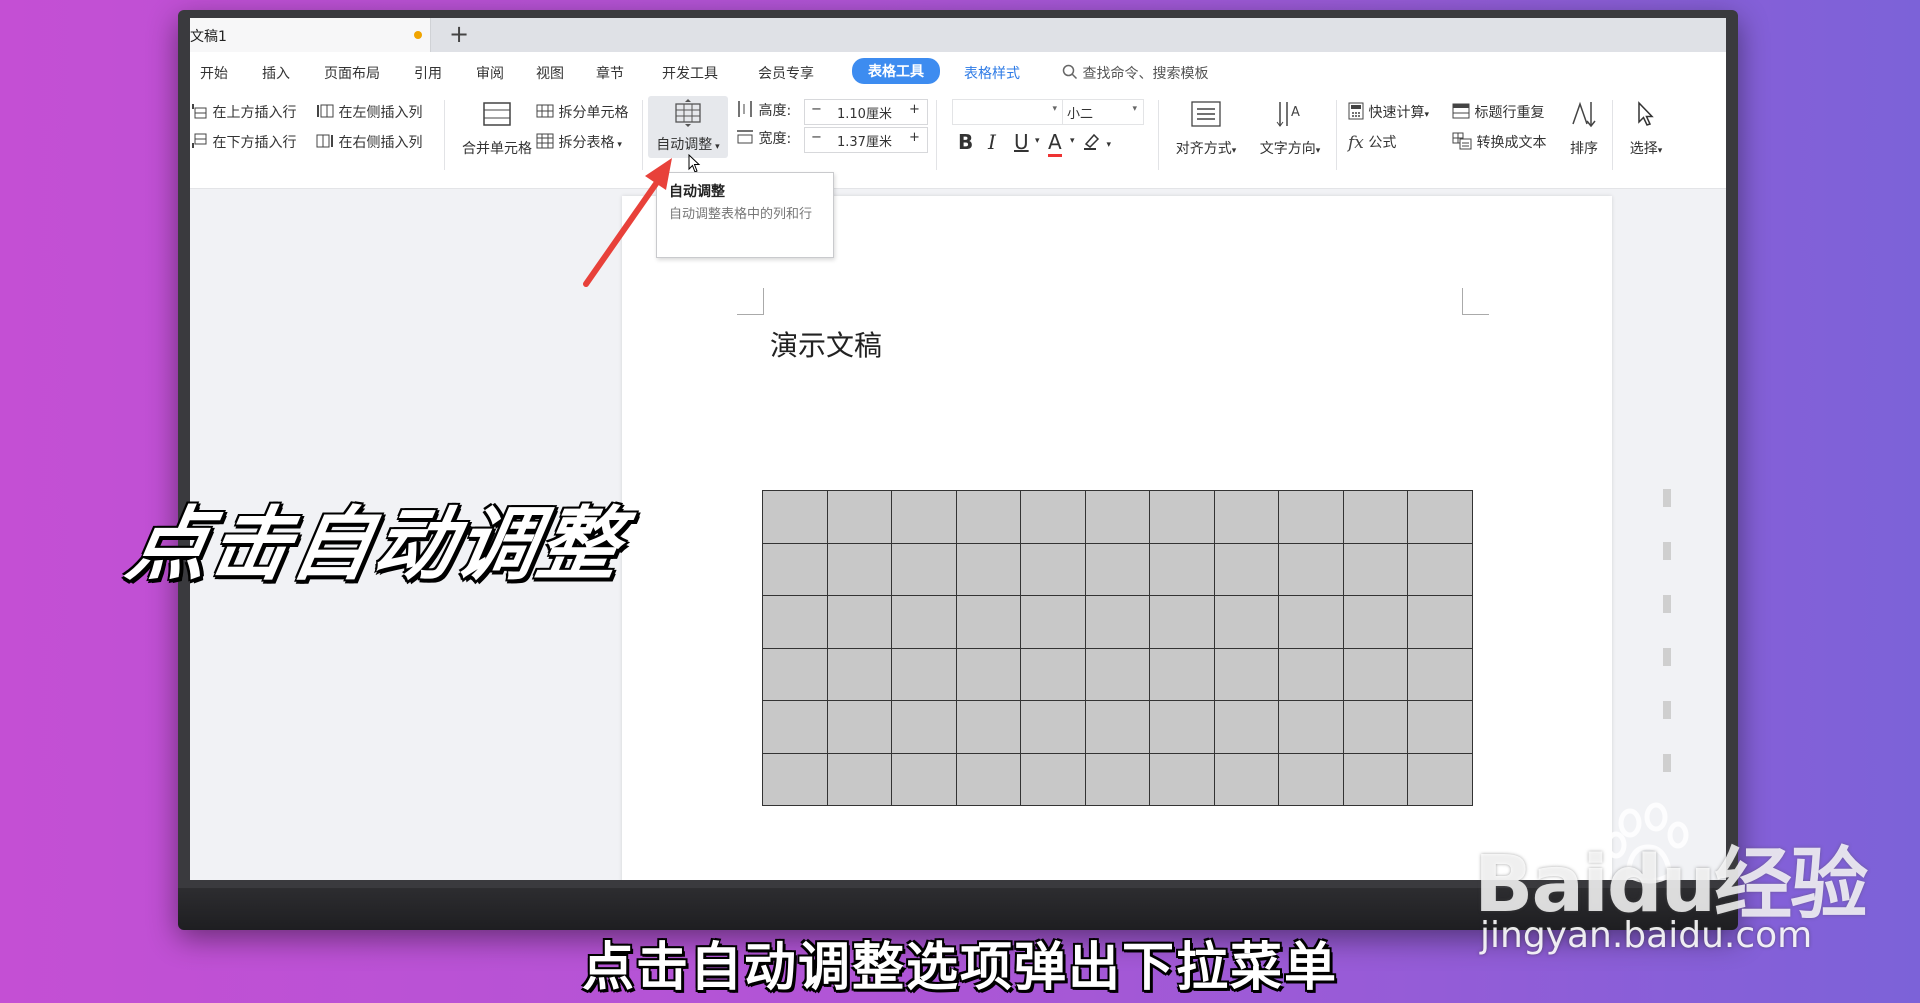 The height and width of the screenshot is (1003, 1920). Describe the element at coordinates (369, 112) in the screenshot. I see `insert-col-left-button: 在左侧插入列` at that location.